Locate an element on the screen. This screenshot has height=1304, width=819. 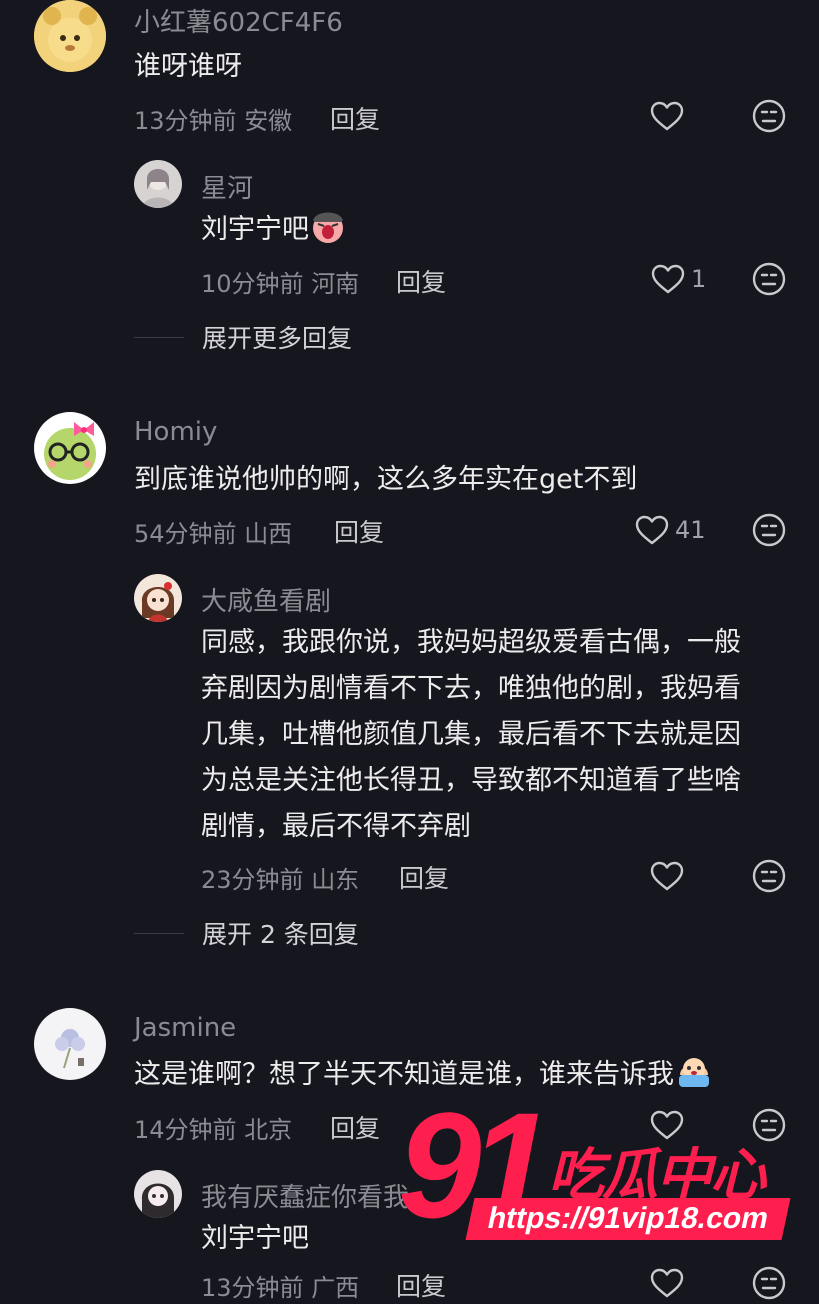
reply-meta: 10分钟前 河南 is located at coordinates (280, 281).